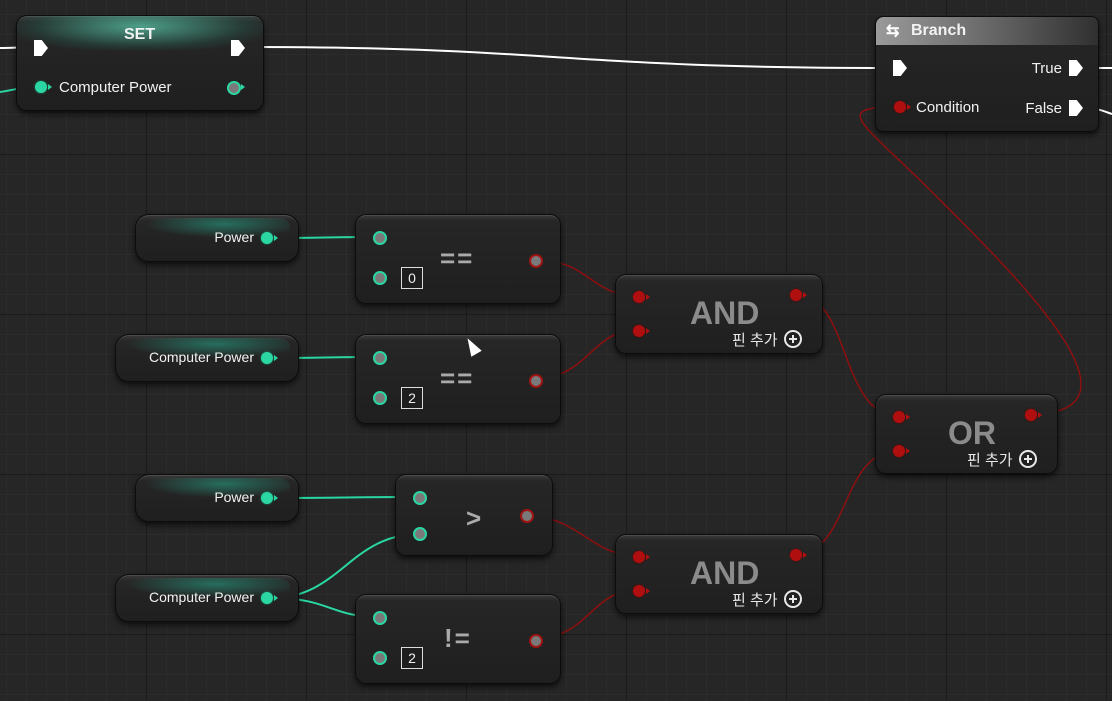  I want to click on op-input-b-value: 0, so click(412, 278).